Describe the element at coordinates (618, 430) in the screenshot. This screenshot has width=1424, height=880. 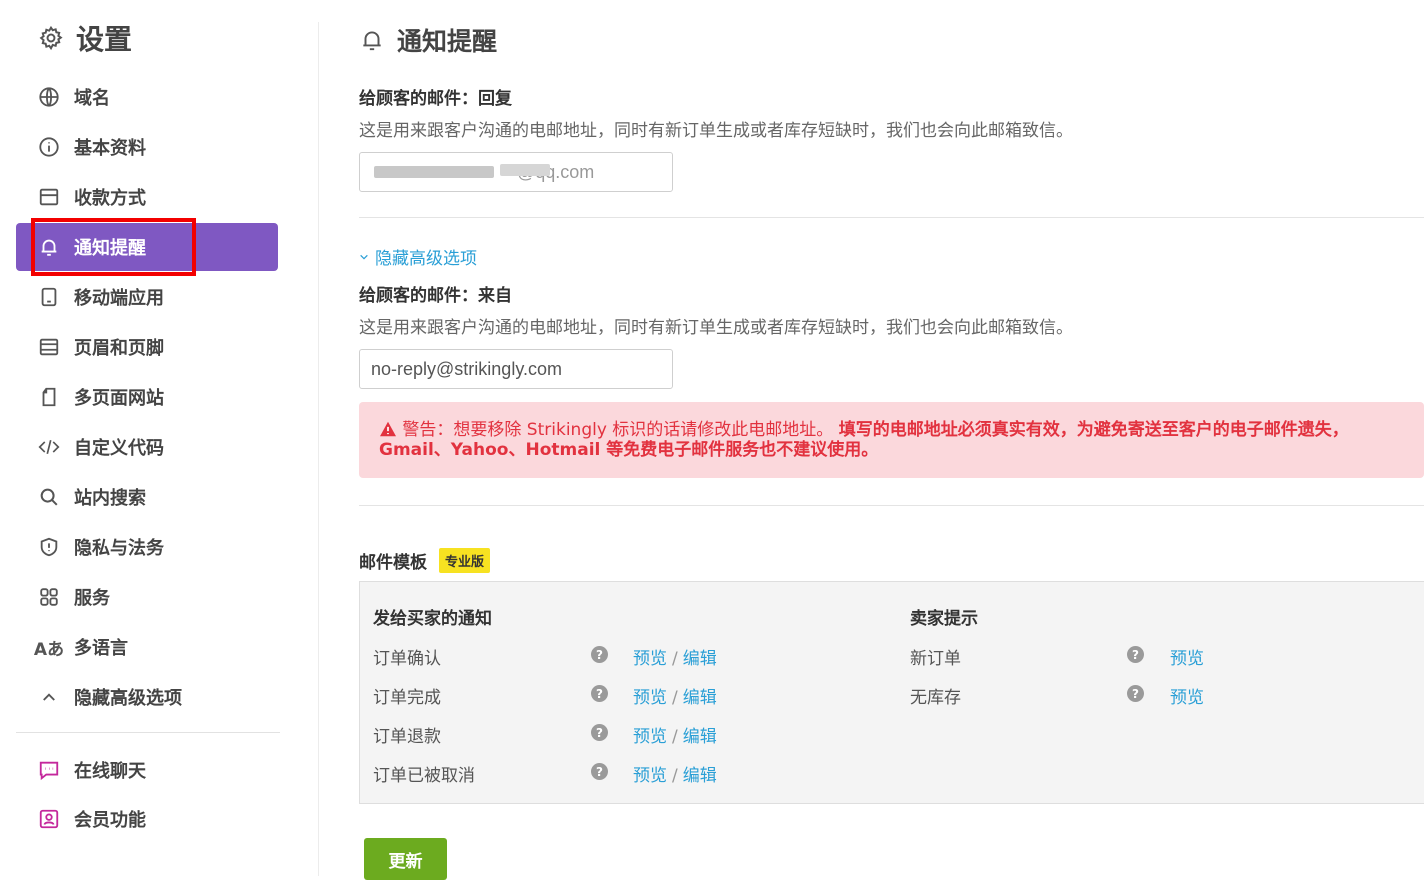
I see `warning-text: 警告：想要移除 Strikingly 标识的话请修改此电邮地址。` at that location.